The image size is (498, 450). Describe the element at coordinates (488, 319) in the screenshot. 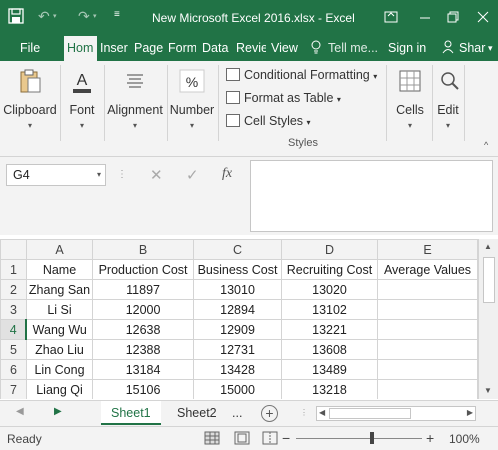

I see `vertical-scrollbar: ▲ ▼` at that location.